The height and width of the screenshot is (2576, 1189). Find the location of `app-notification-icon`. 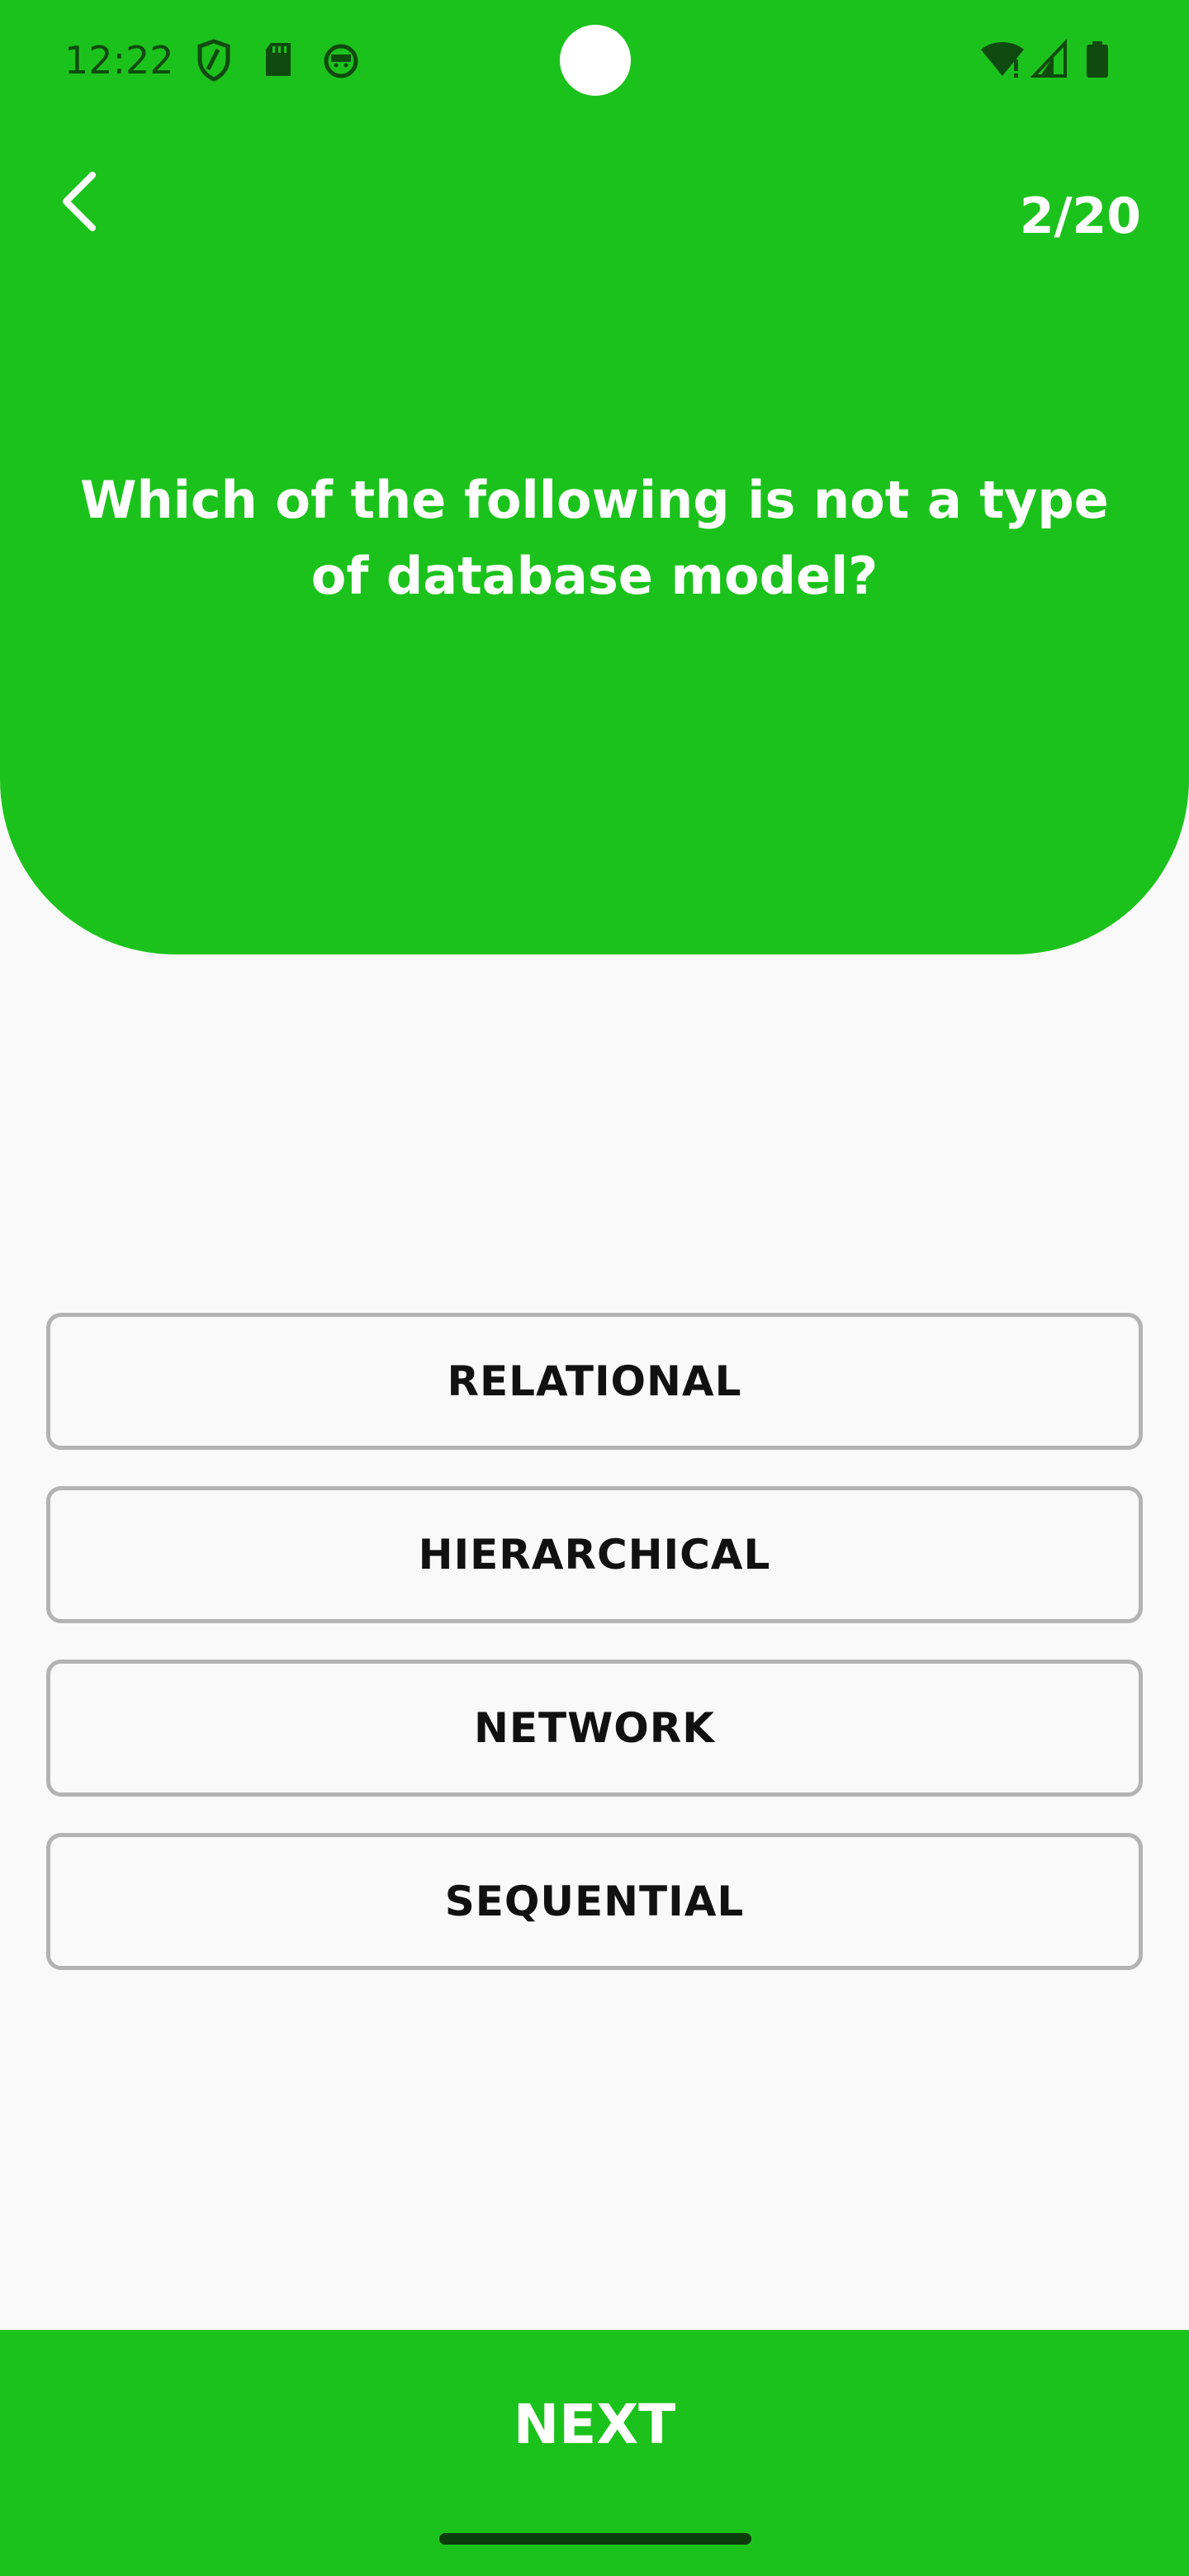

app-notification-icon is located at coordinates (341, 60).